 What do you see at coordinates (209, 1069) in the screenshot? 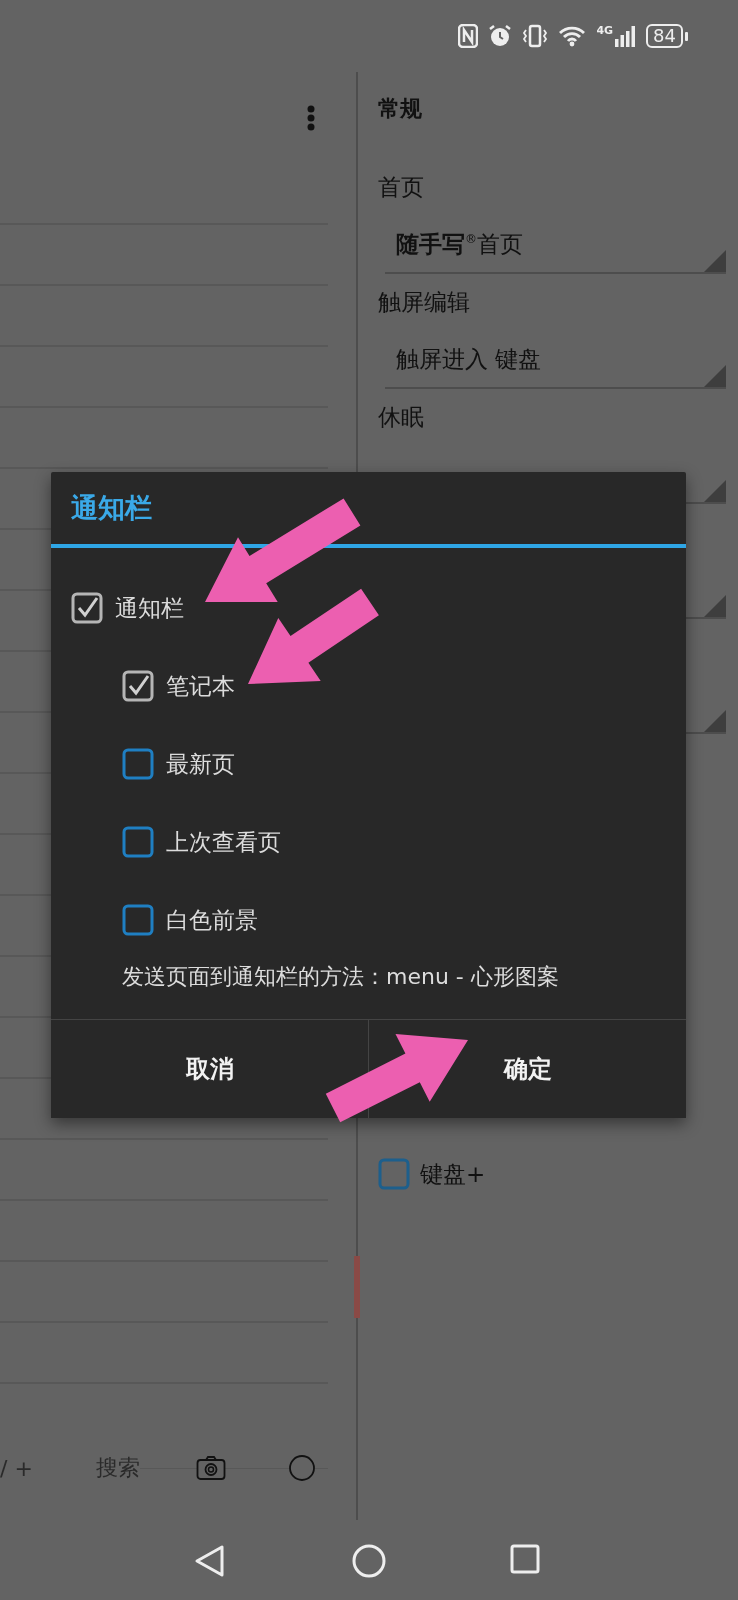
I see `cancel-button: 取消` at bounding box center [209, 1069].